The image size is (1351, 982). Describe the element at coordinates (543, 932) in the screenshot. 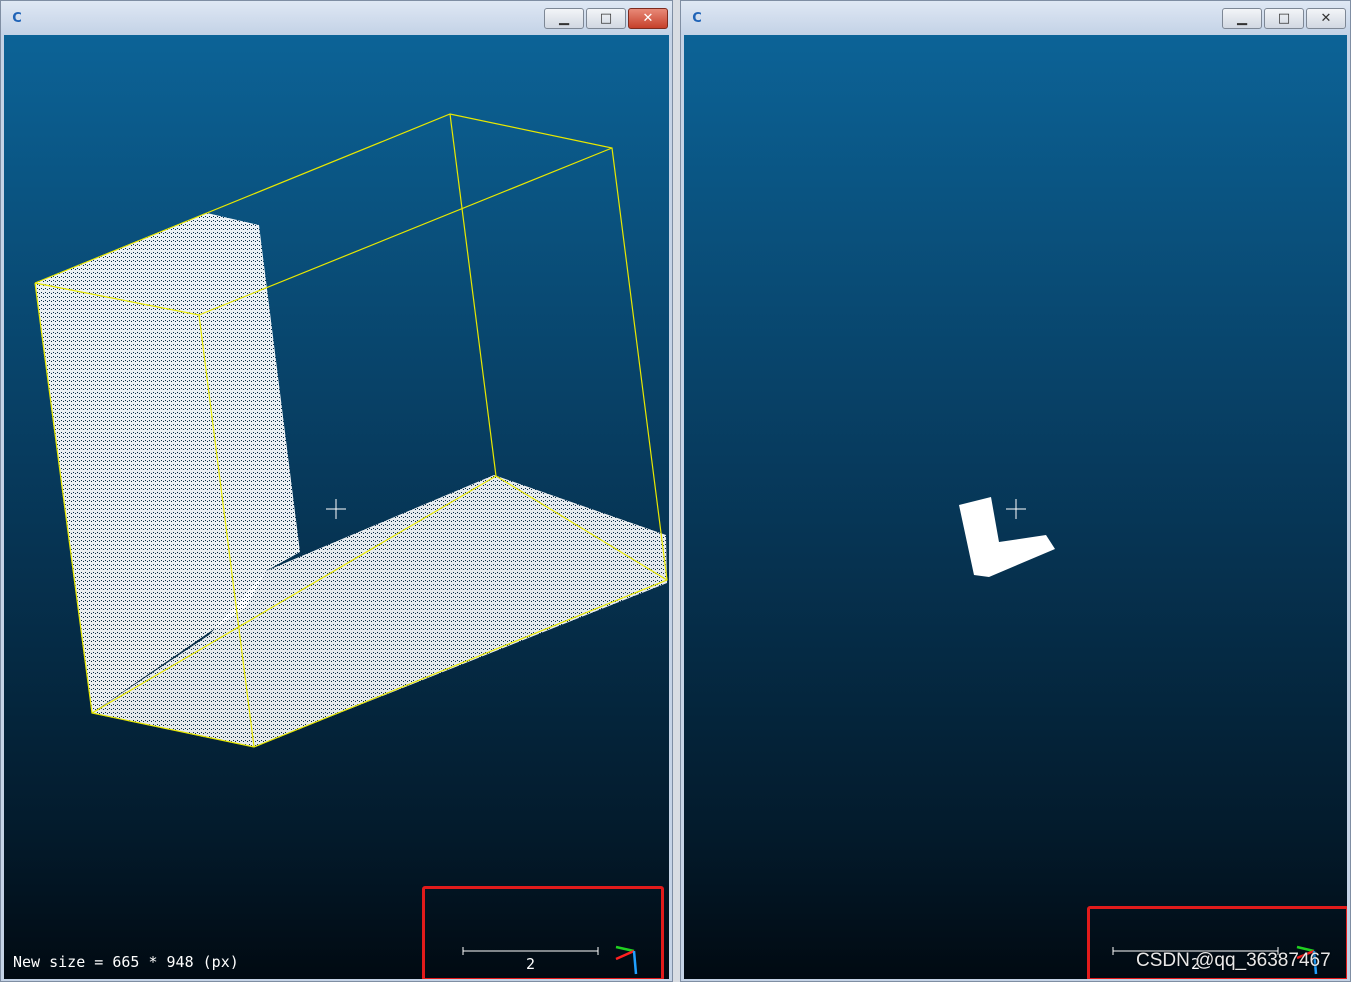

I see `highlight-box` at that location.